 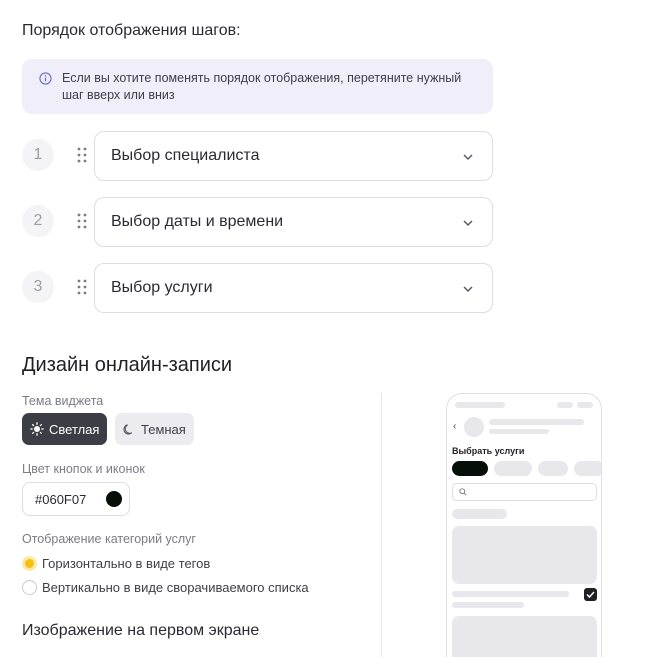 I want to click on preview-check-icon, so click(x=590, y=594).